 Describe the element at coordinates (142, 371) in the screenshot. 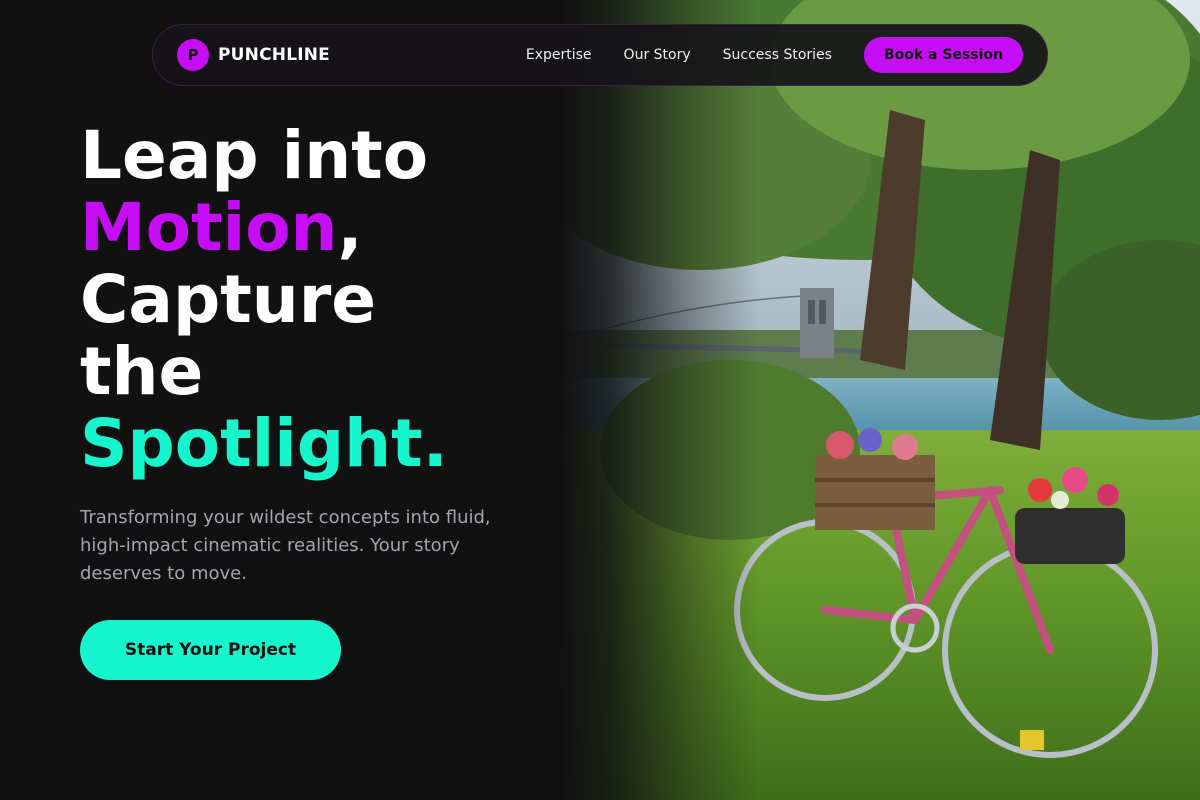

I see `headline-line-4: the` at that location.